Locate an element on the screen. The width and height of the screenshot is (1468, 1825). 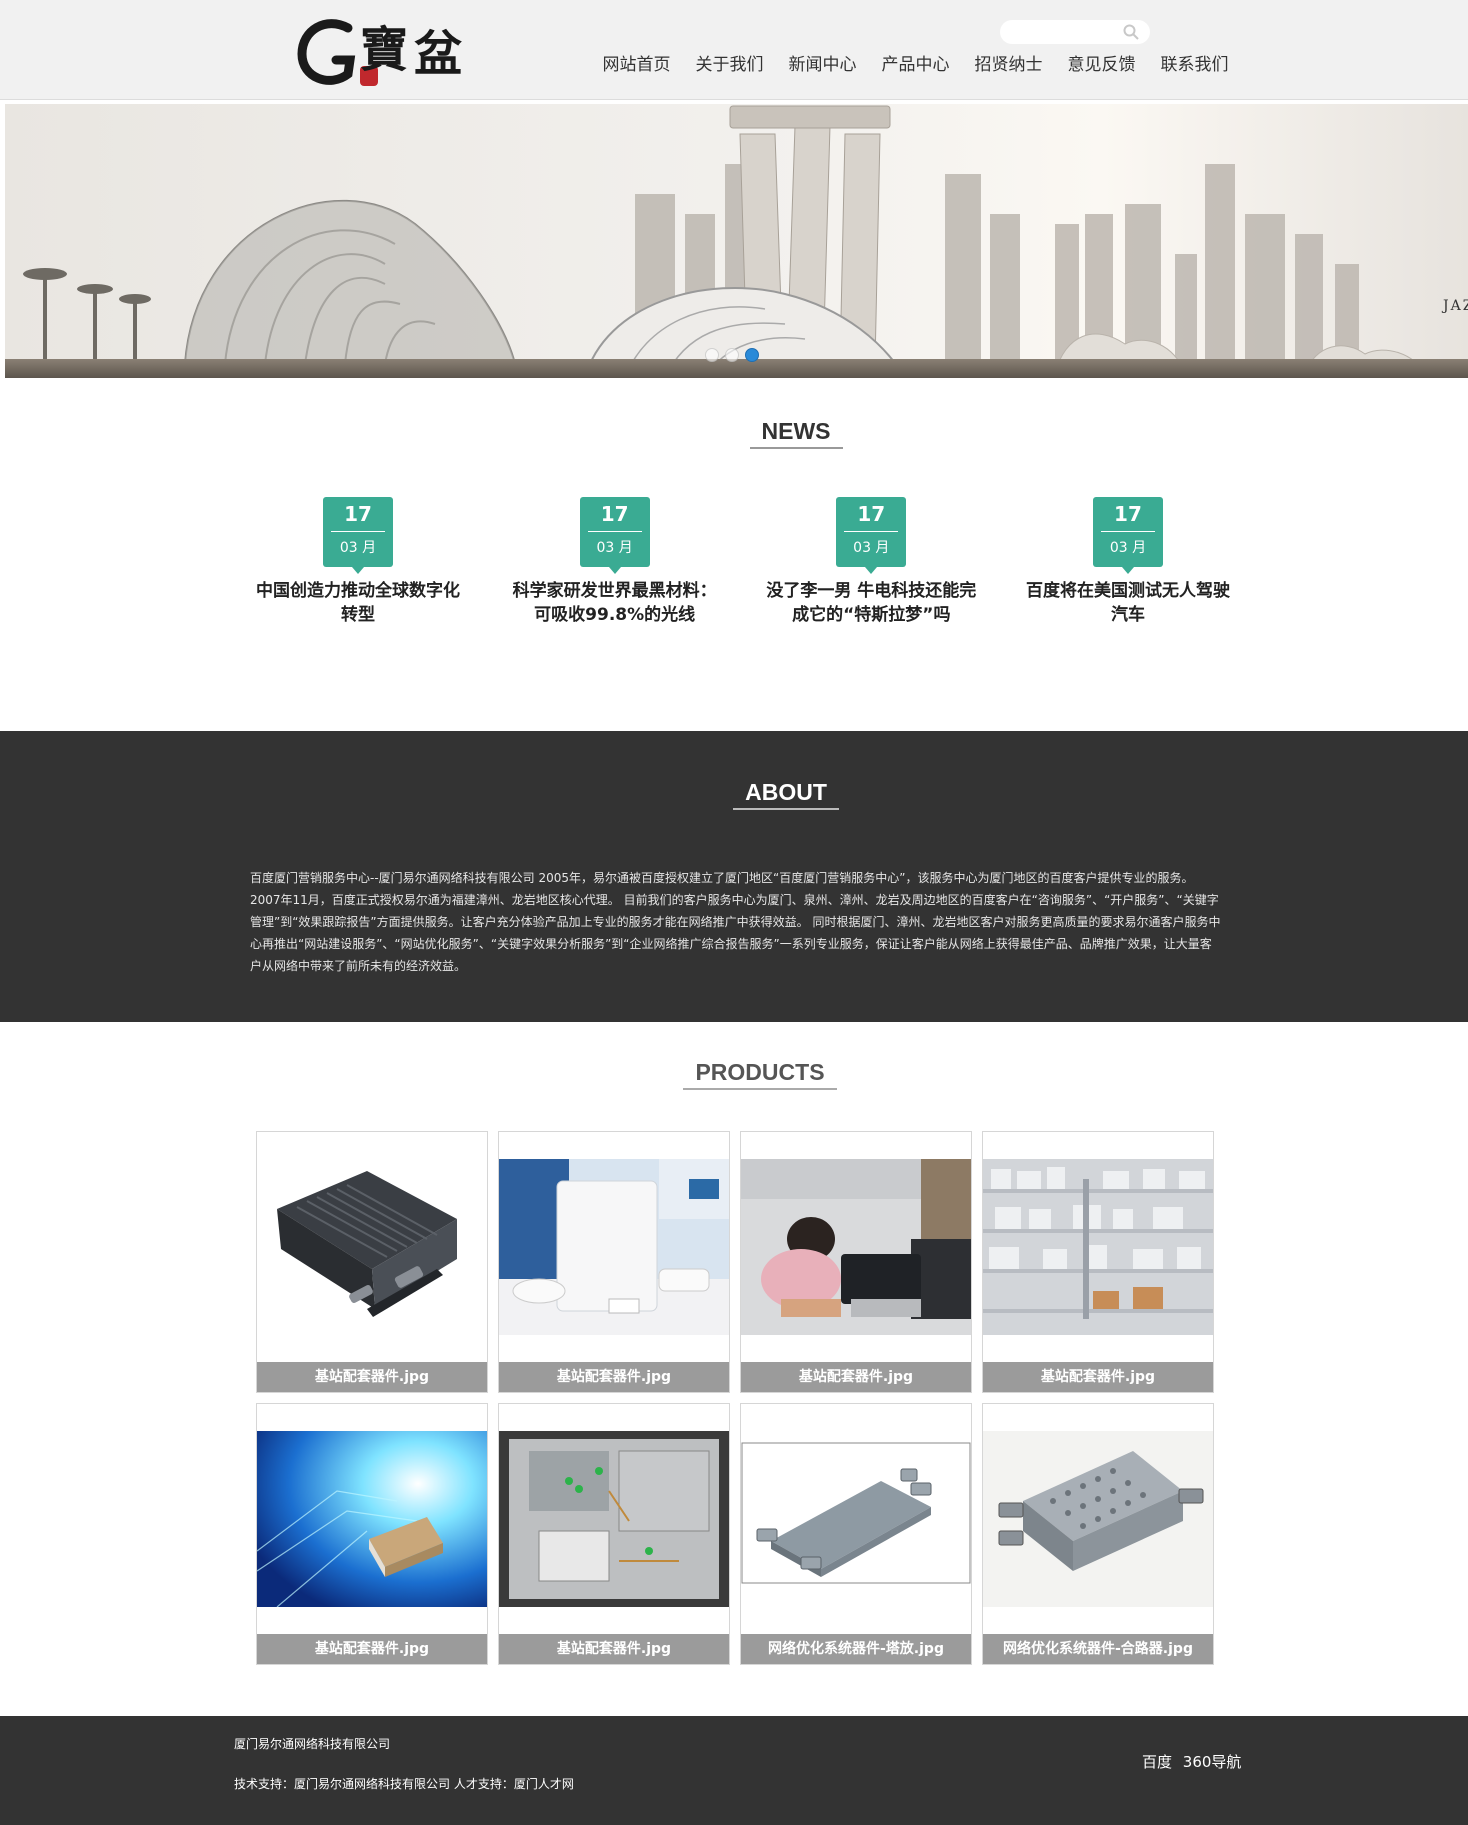
carousel-dot-active is located at coordinates (752, 355).